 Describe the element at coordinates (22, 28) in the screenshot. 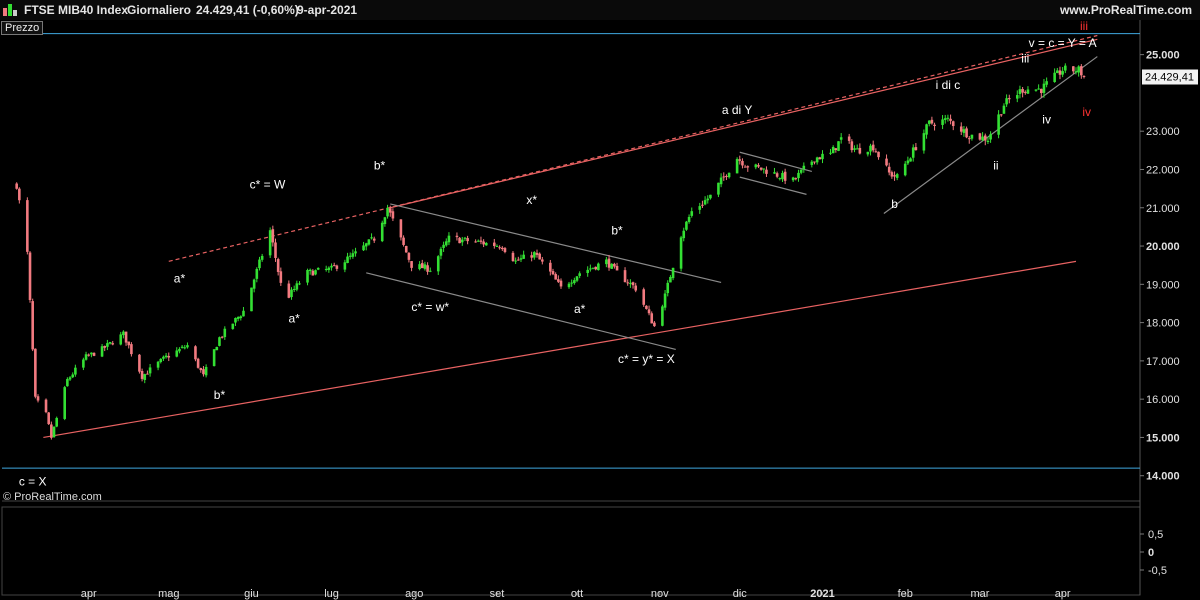

I see `price-panel-label: Prezzo` at that location.